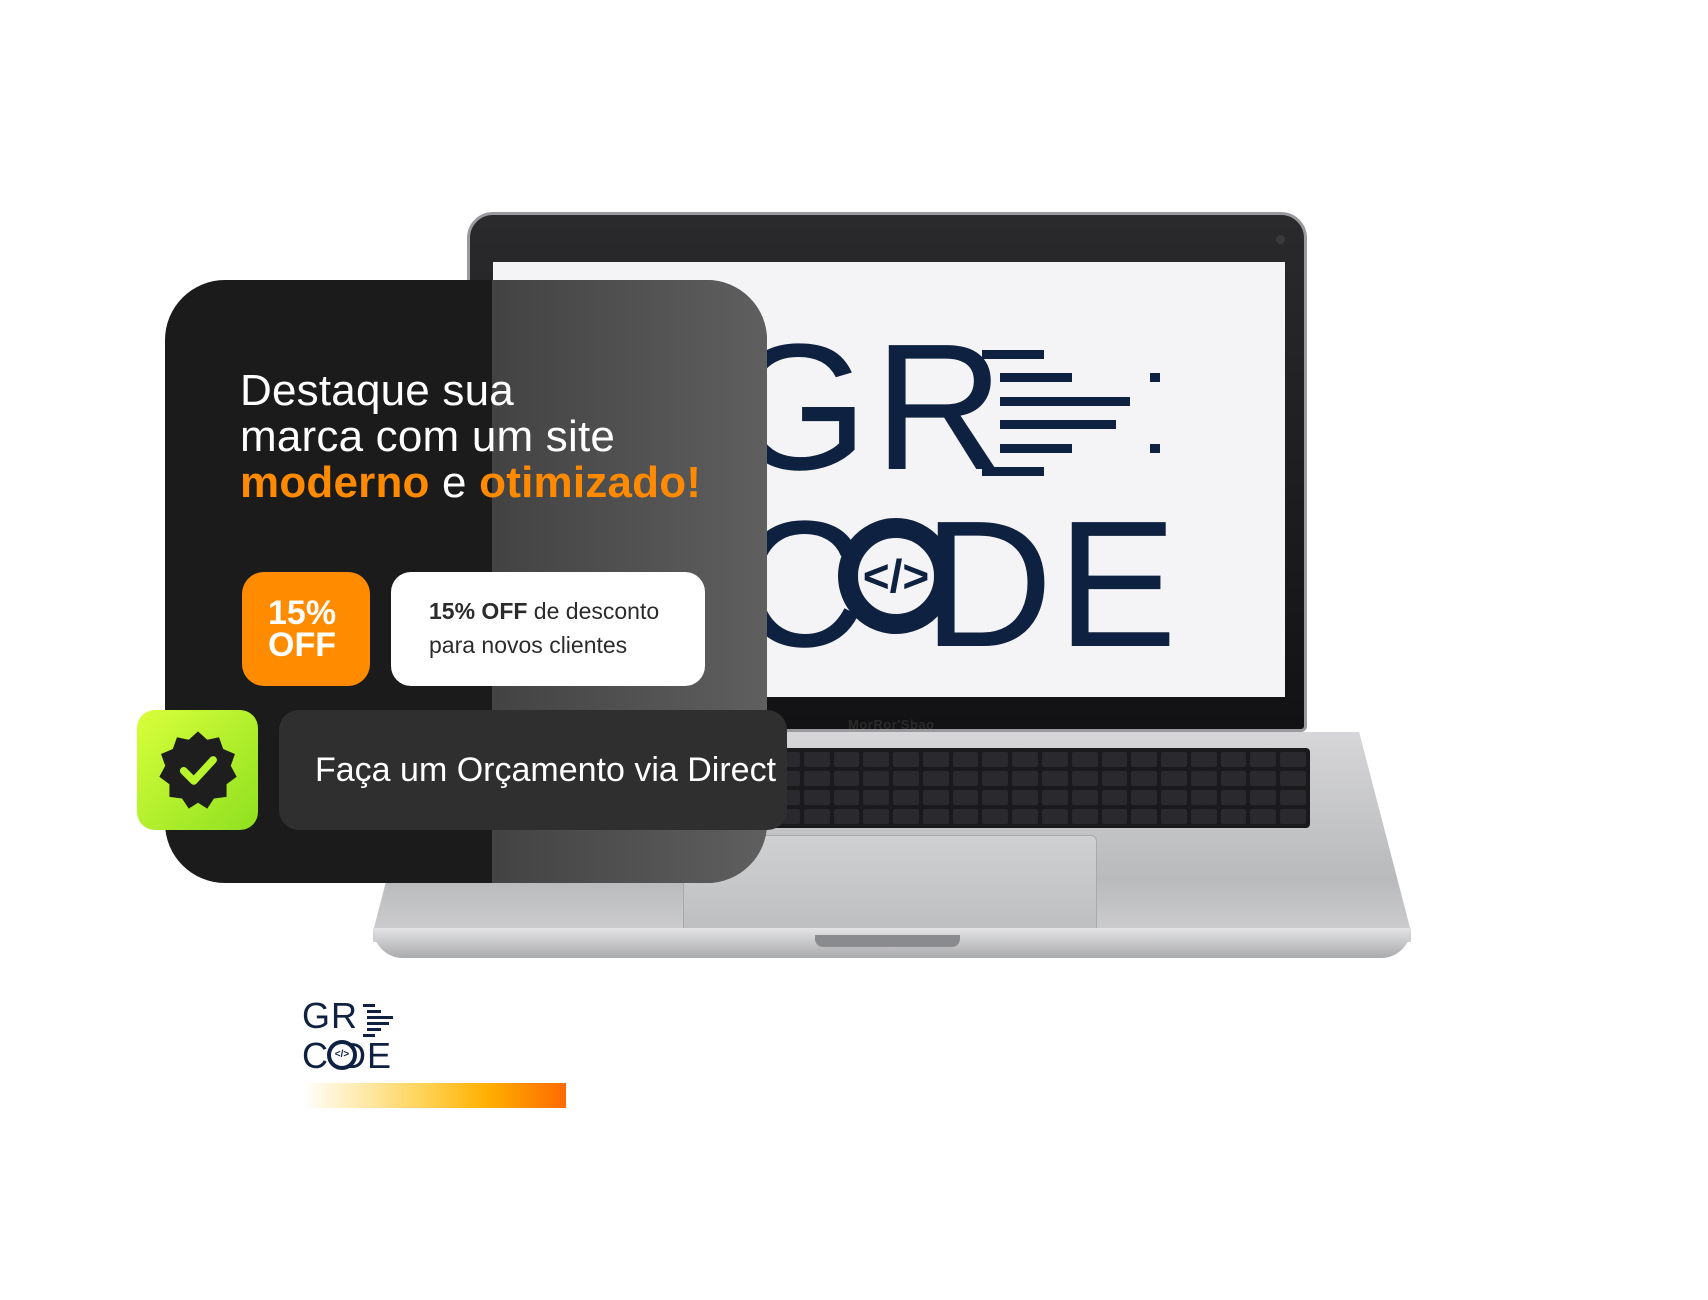  I want to click on discount-badge: 15% OFF, so click(306, 629).